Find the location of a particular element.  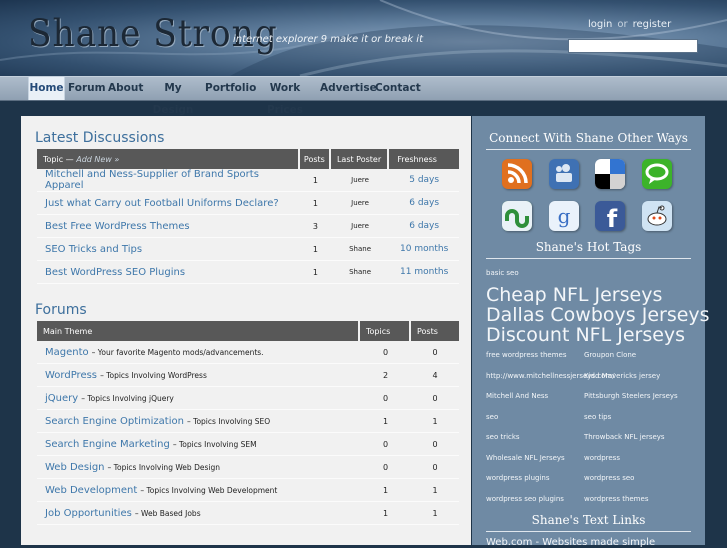

forum-posts-count: 1 is located at coordinates (435, 513).